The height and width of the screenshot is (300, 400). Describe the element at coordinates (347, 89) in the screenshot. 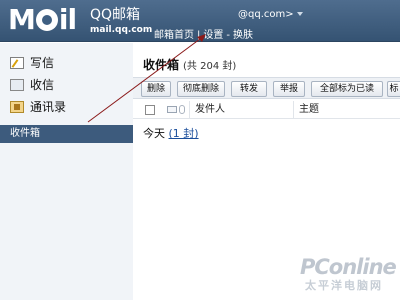

I see `mark-all-read-button: 全部标为已读` at that location.